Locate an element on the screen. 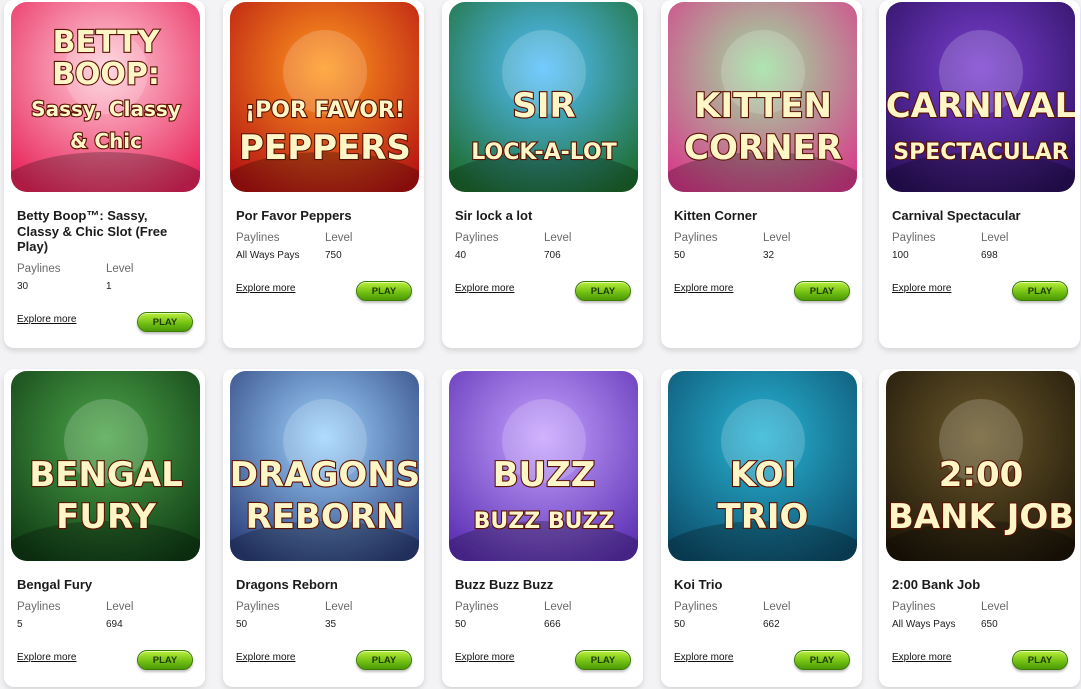 This screenshot has height=689, width=1081. game-thumbnail: 2:00 BANK JOB is located at coordinates (980, 466).